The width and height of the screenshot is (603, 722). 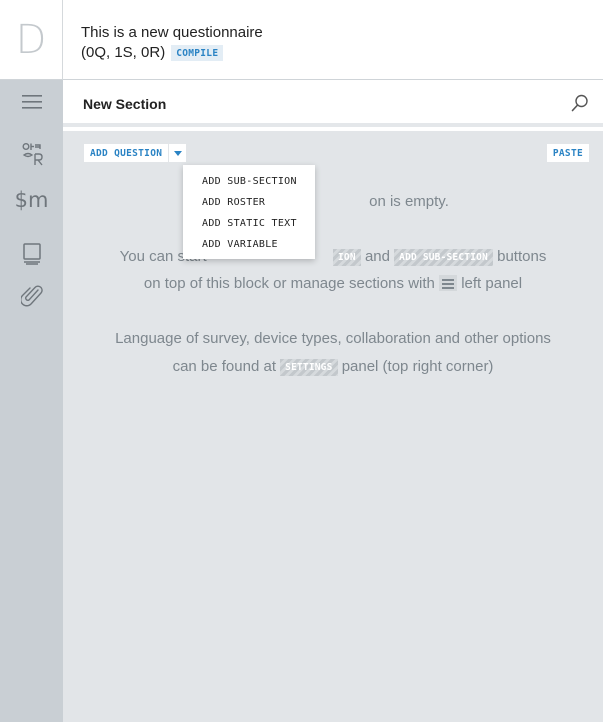 I want to click on lookup-tables-icon, so click(x=31, y=254).